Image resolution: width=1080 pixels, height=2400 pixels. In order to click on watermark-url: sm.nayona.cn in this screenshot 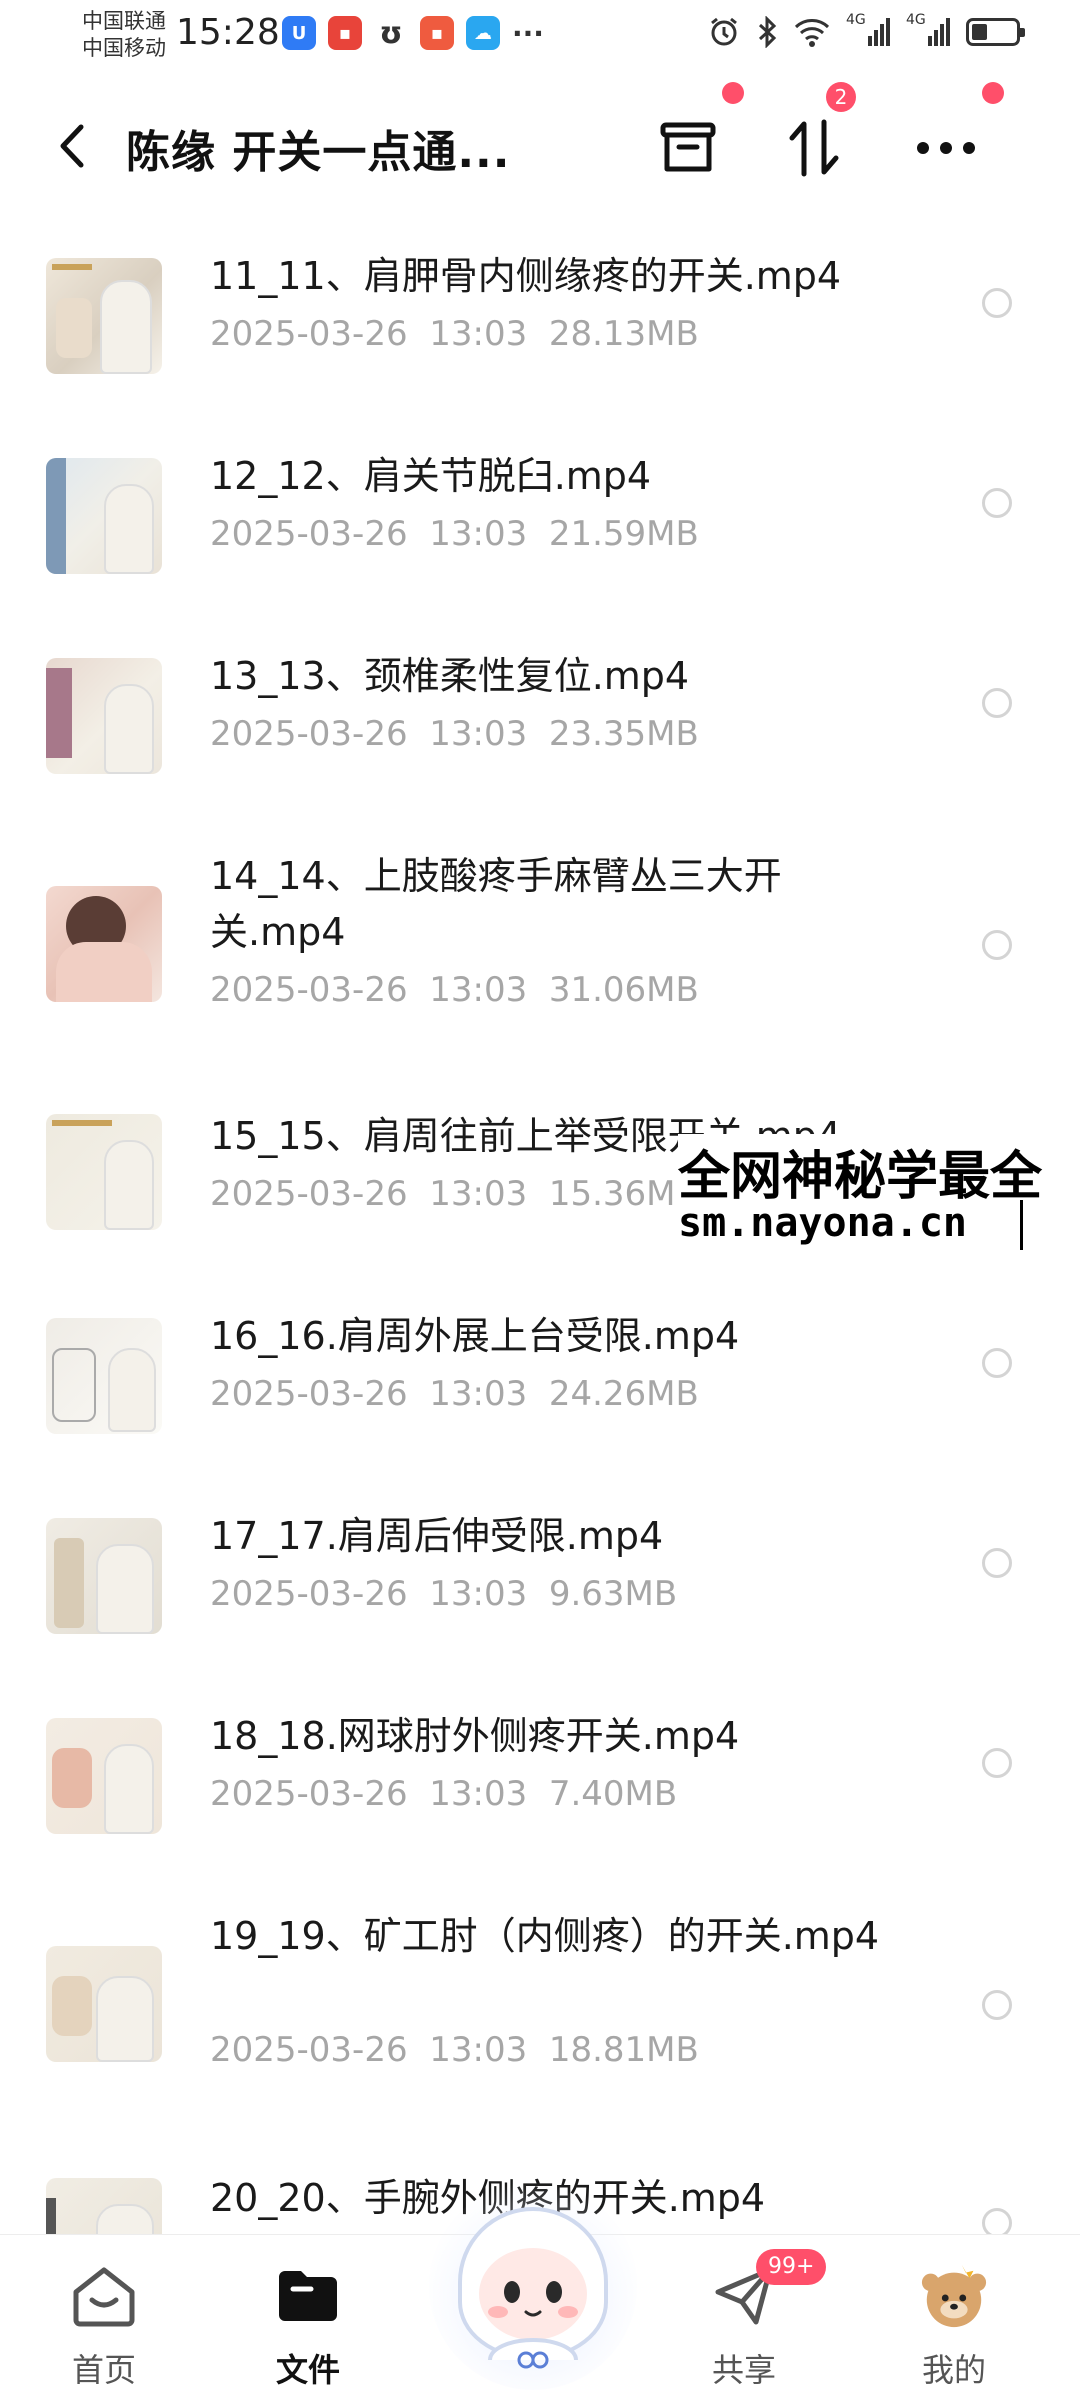, I will do `click(822, 1223)`.